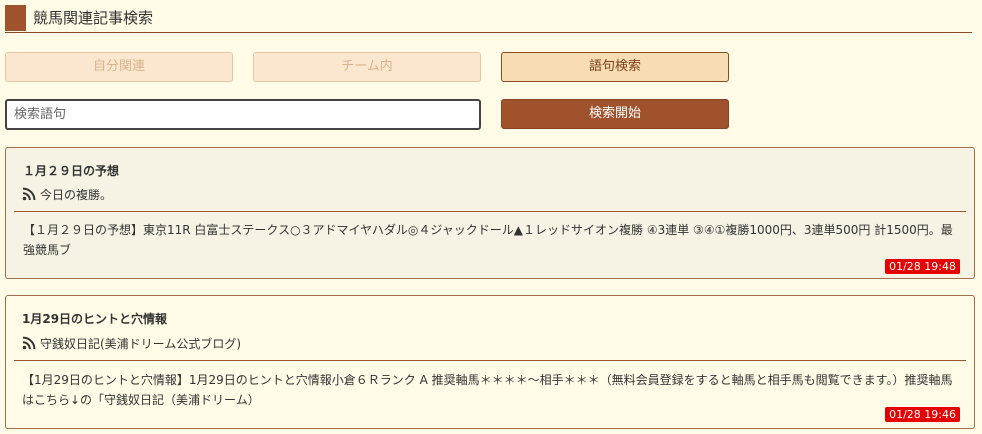 This screenshot has height=434, width=982. I want to click on article-source: 今日の複勝。, so click(67, 194).